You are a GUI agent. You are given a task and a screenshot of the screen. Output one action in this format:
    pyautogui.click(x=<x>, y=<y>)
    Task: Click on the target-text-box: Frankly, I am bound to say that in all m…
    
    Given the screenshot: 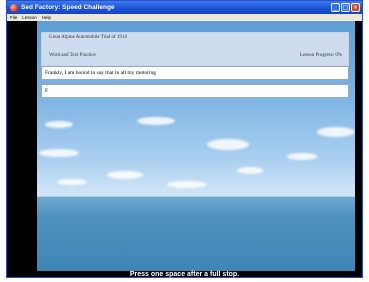 What is the action you would take?
    pyautogui.click(x=195, y=73)
    